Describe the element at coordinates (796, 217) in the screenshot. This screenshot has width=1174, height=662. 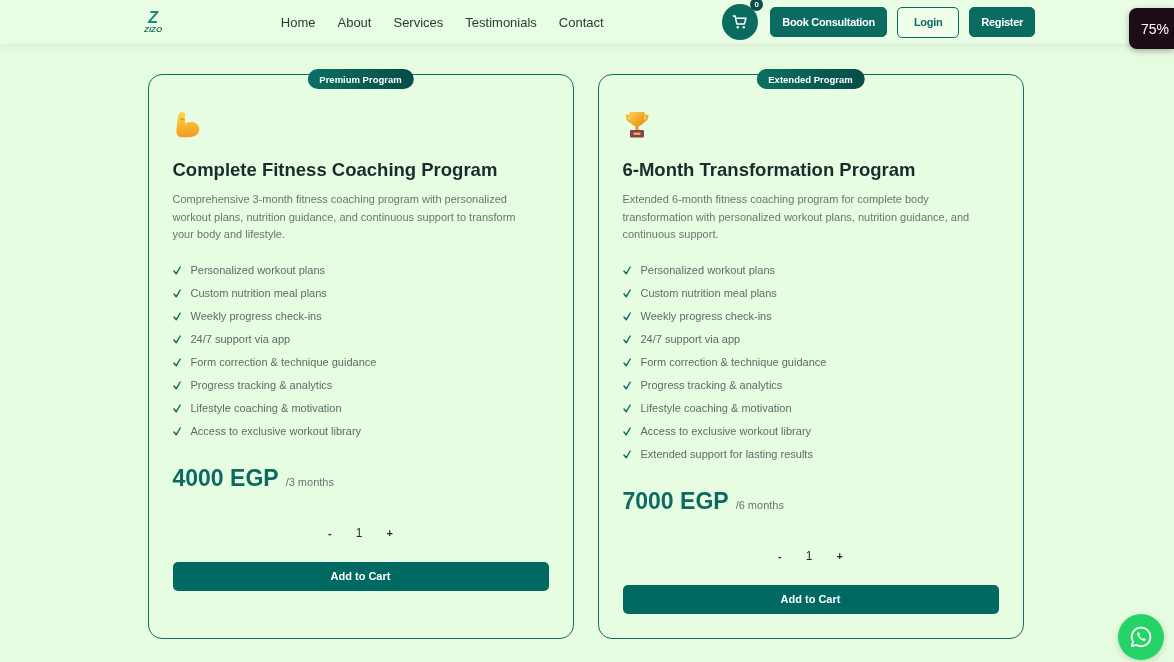
I see `program-description: Extended 6-month fitness coaching program for complete body transformation with personalized workout plans, nutrition guidance, and continuous support.` at that location.